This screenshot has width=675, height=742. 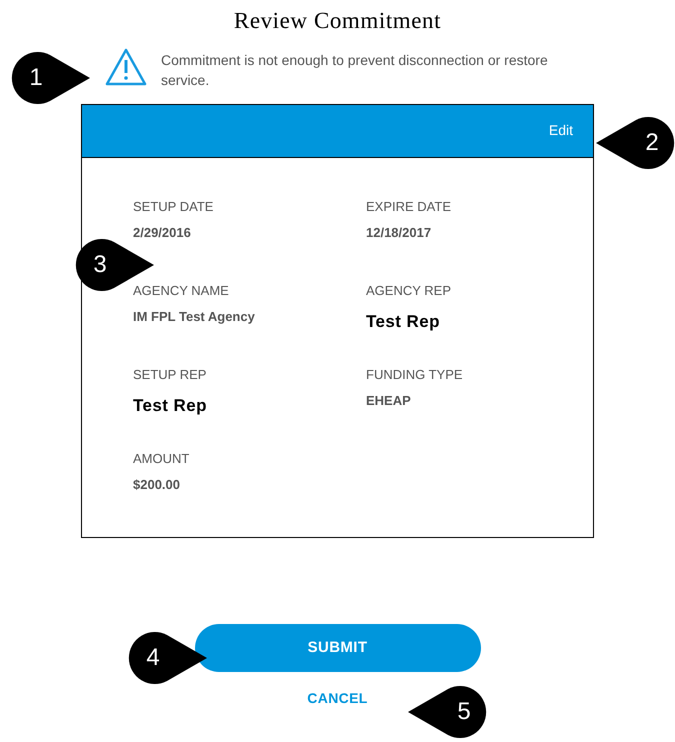 I want to click on field-label: AGENCY REP, so click(x=409, y=291).